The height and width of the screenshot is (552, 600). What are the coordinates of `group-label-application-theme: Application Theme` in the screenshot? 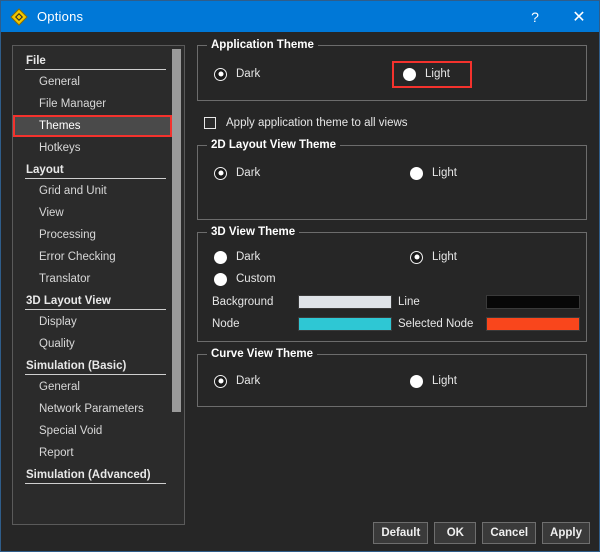 It's located at (262, 45).